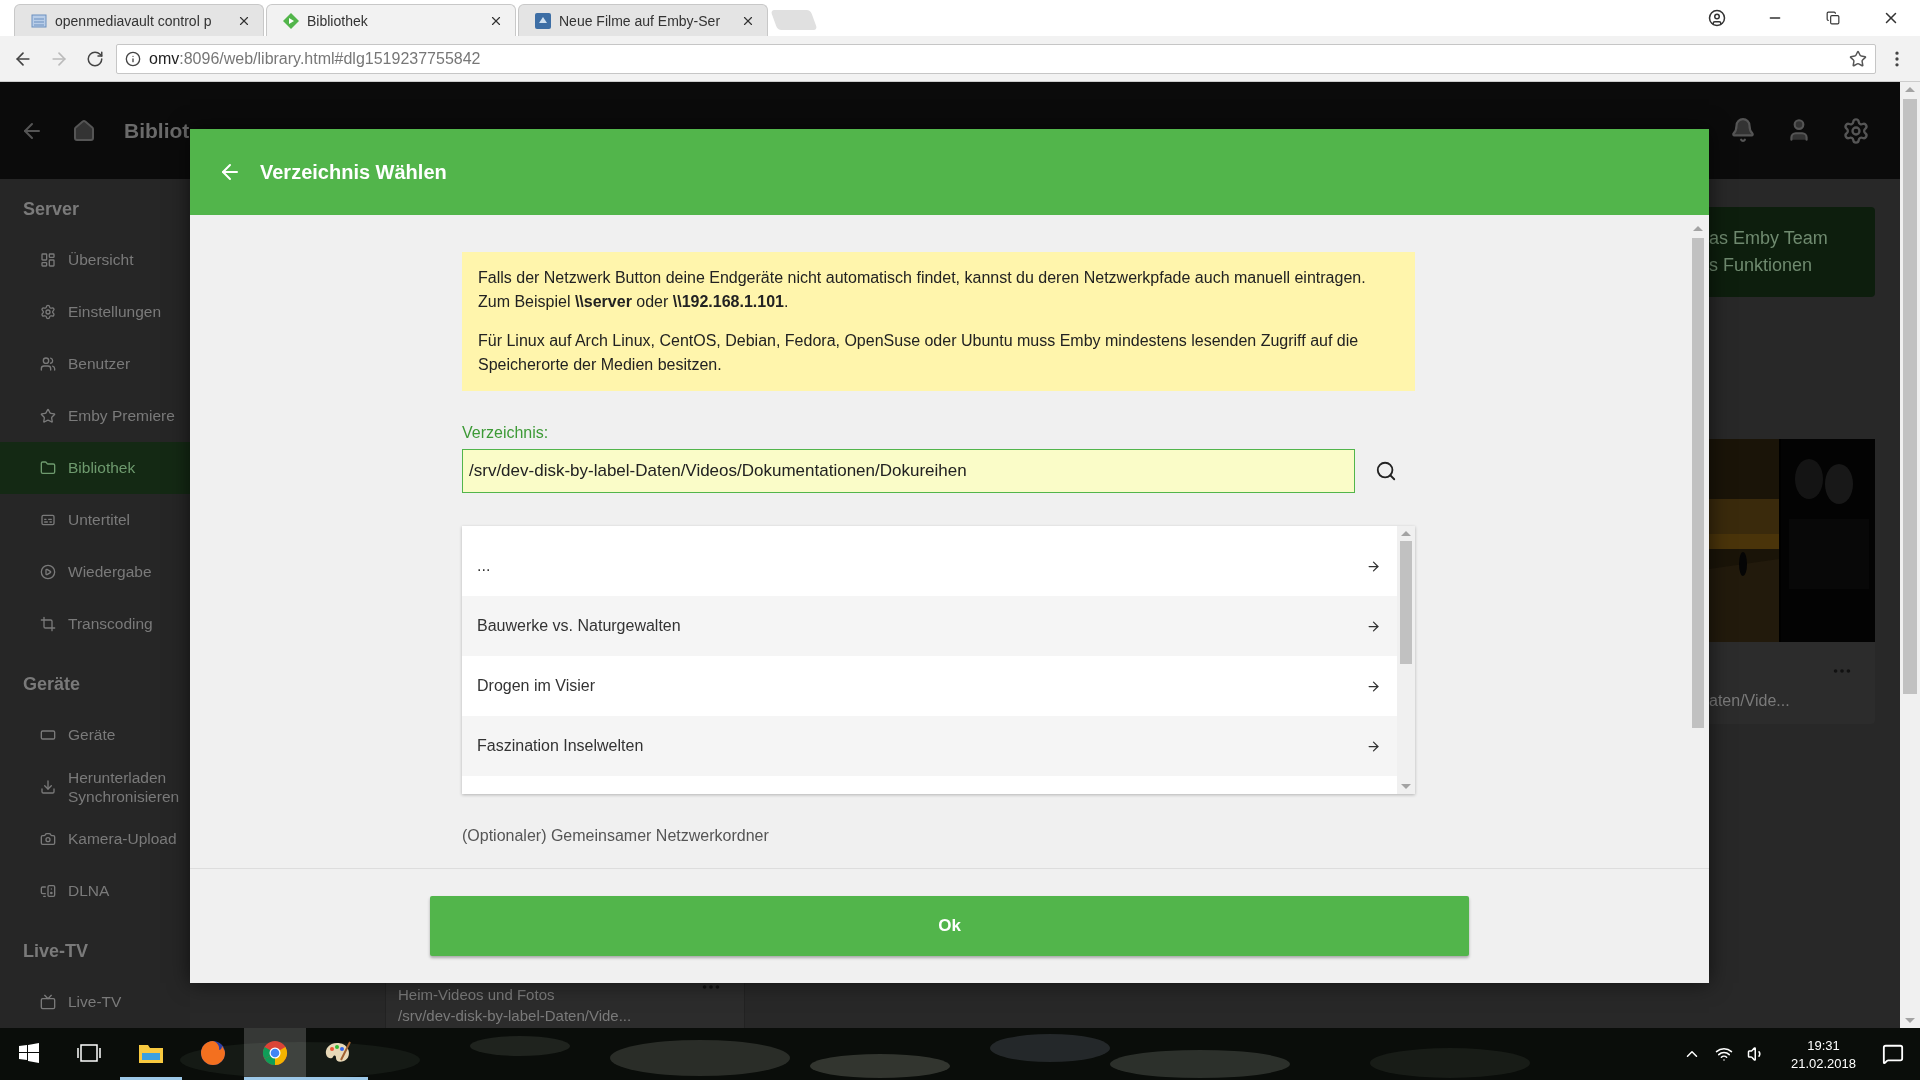  Describe the element at coordinates (95, 520) in the screenshot. I see `sidebar-item: Untertitel` at that location.